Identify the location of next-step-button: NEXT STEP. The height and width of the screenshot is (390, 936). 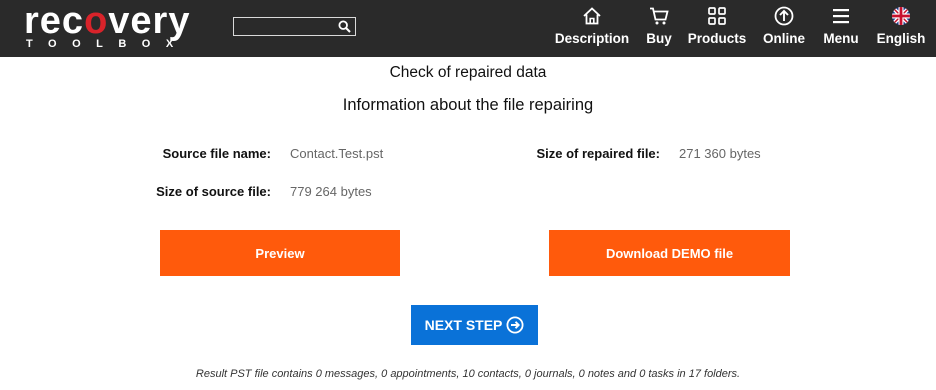
(474, 325).